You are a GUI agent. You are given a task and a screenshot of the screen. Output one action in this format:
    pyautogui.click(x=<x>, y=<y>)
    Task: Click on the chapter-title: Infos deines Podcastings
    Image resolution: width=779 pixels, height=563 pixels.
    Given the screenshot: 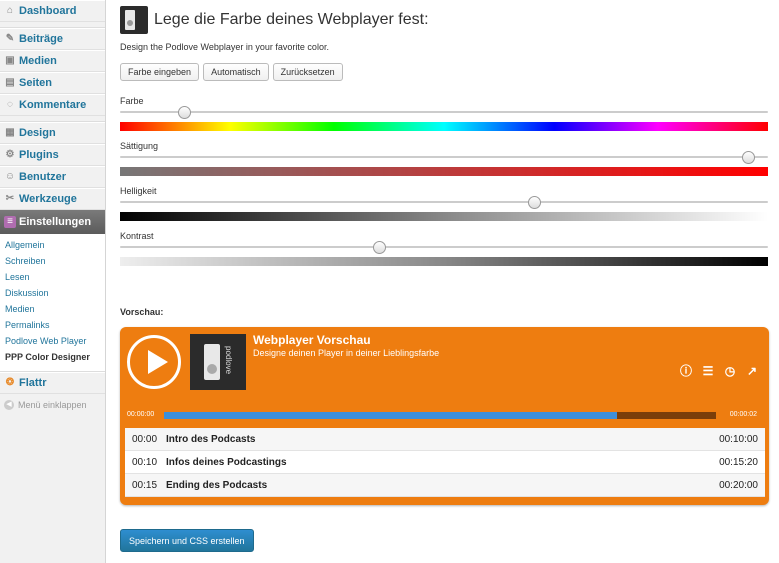 What is the action you would take?
    pyautogui.click(x=226, y=462)
    